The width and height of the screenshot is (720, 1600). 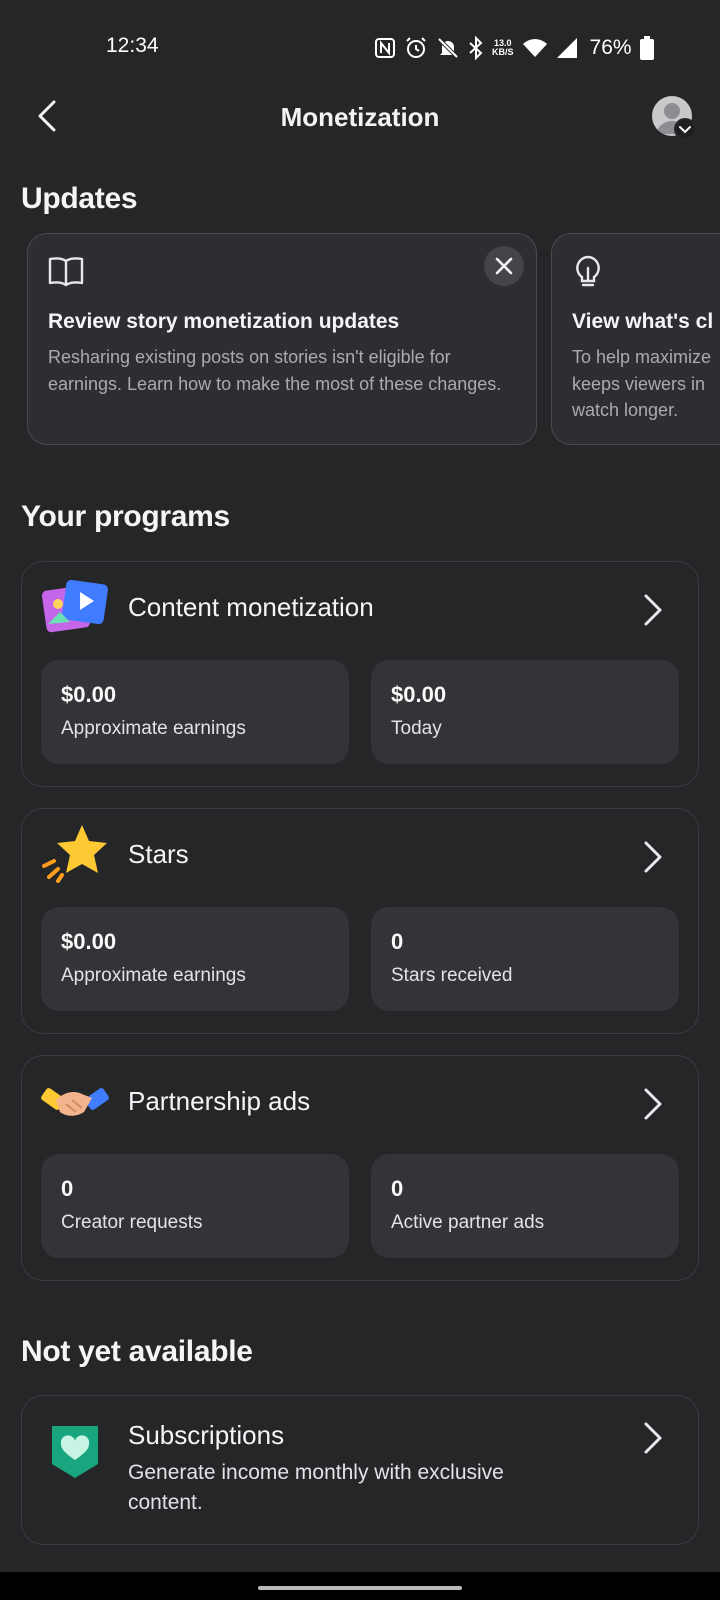 What do you see at coordinates (224, 321) in the screenshot?
I see `update-title: Review story monetization updates` at bounding box center [224, 321].